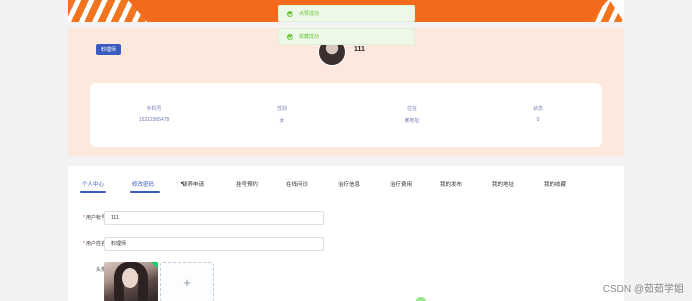  I want to click on tab-treatment-info: 治疗信息, so click(349, 184).